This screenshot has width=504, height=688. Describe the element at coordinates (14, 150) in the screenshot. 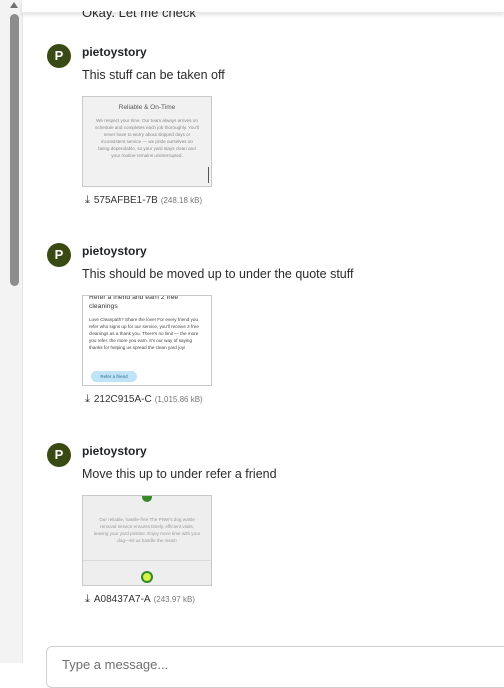

I see `scroll-thumb` at that location.